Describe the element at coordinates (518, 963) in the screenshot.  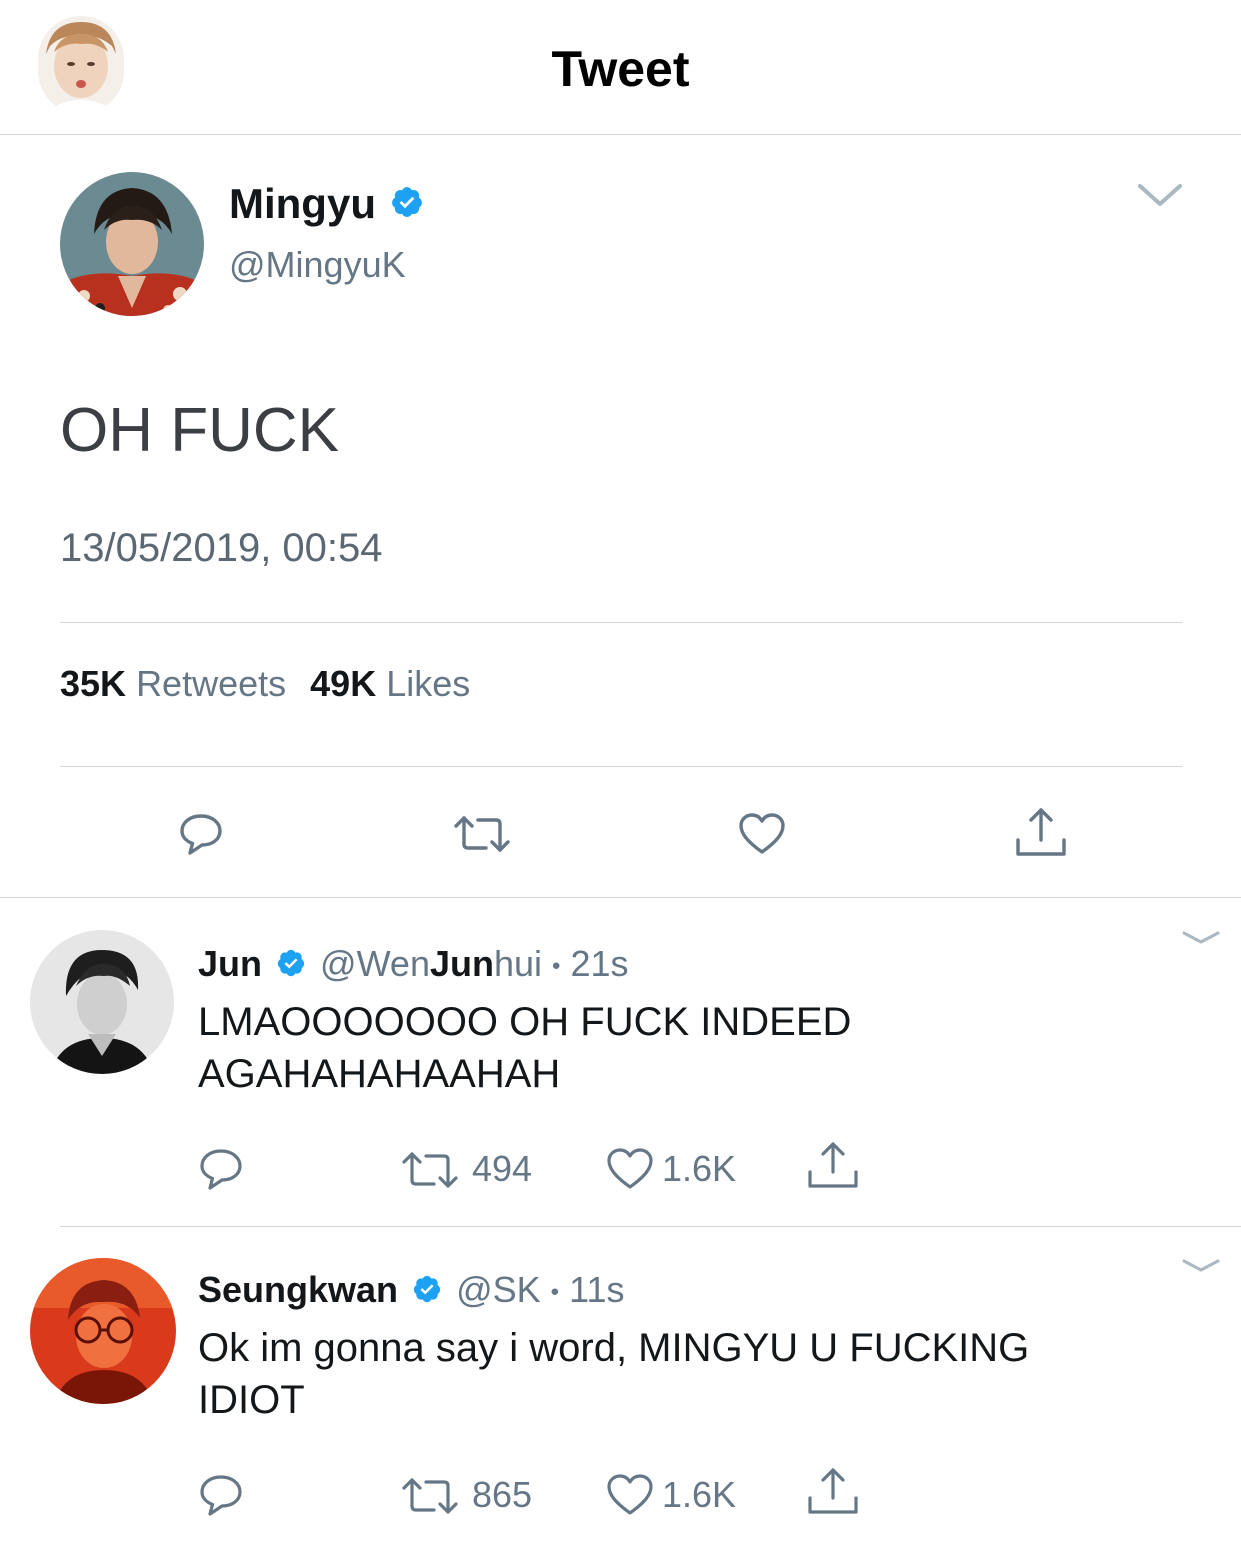
I see `reply-handle-suffix: hui` at that location.